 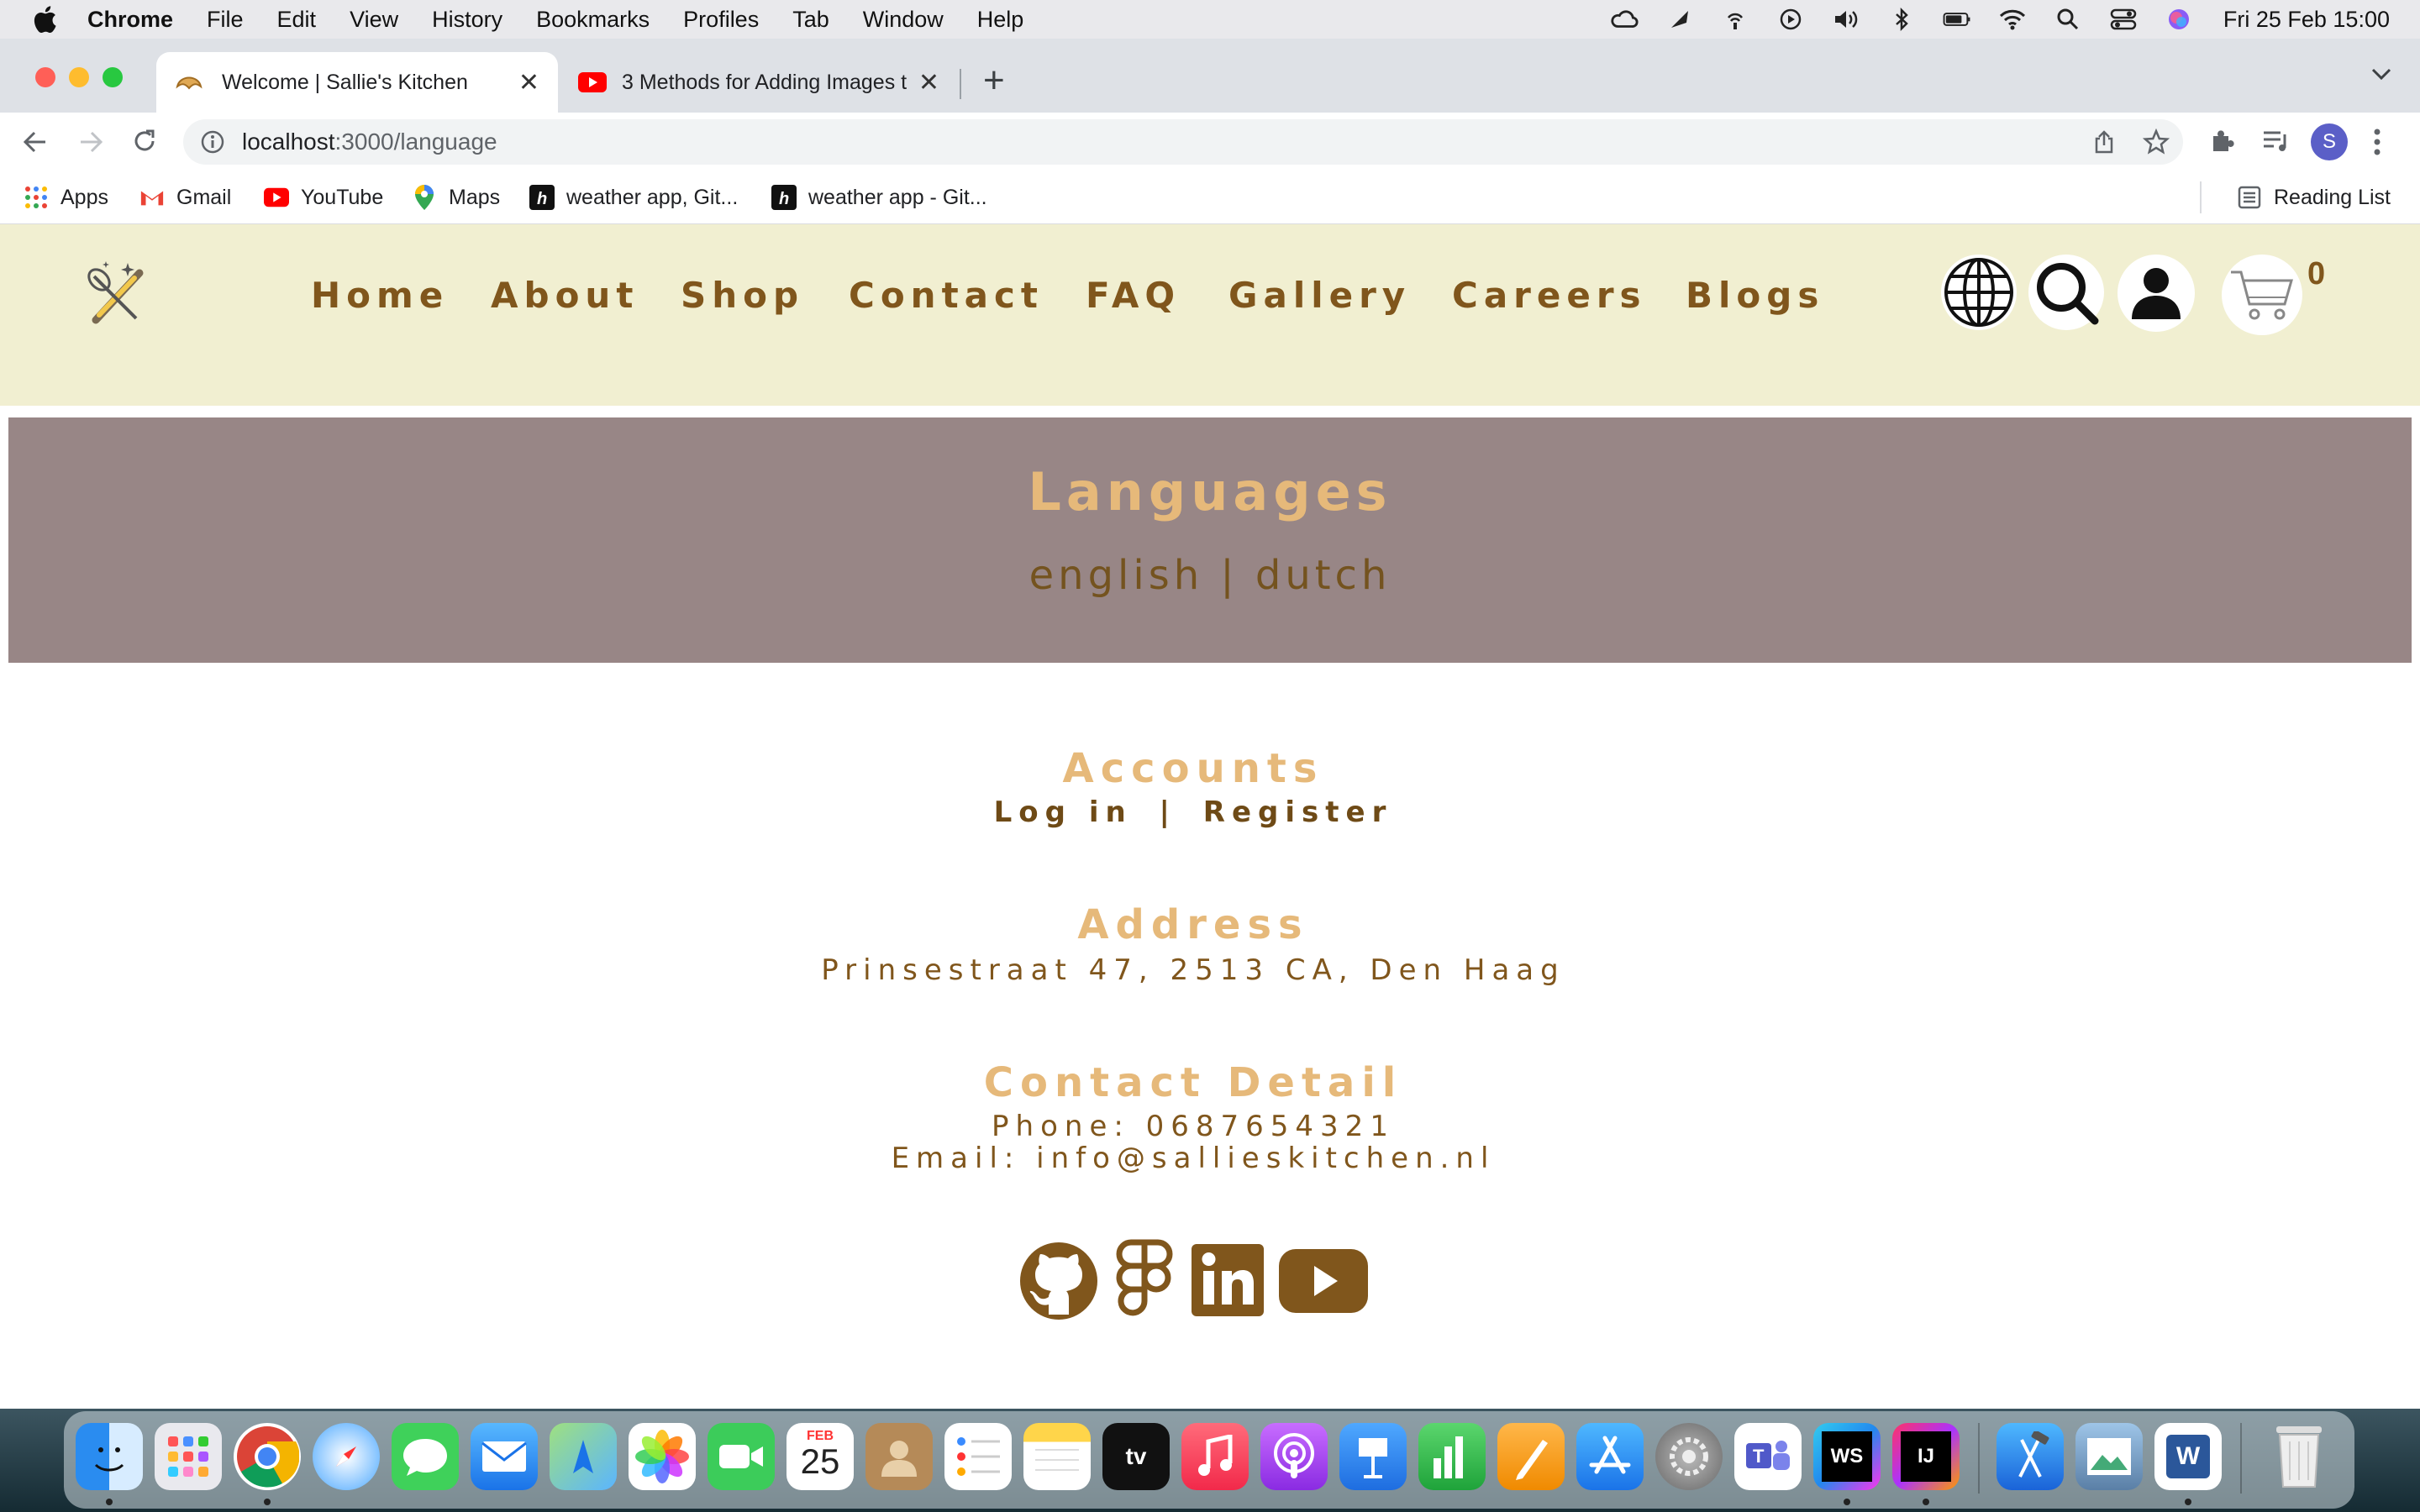 I want to click on user-account-icon, so click(x=2156, y=293).